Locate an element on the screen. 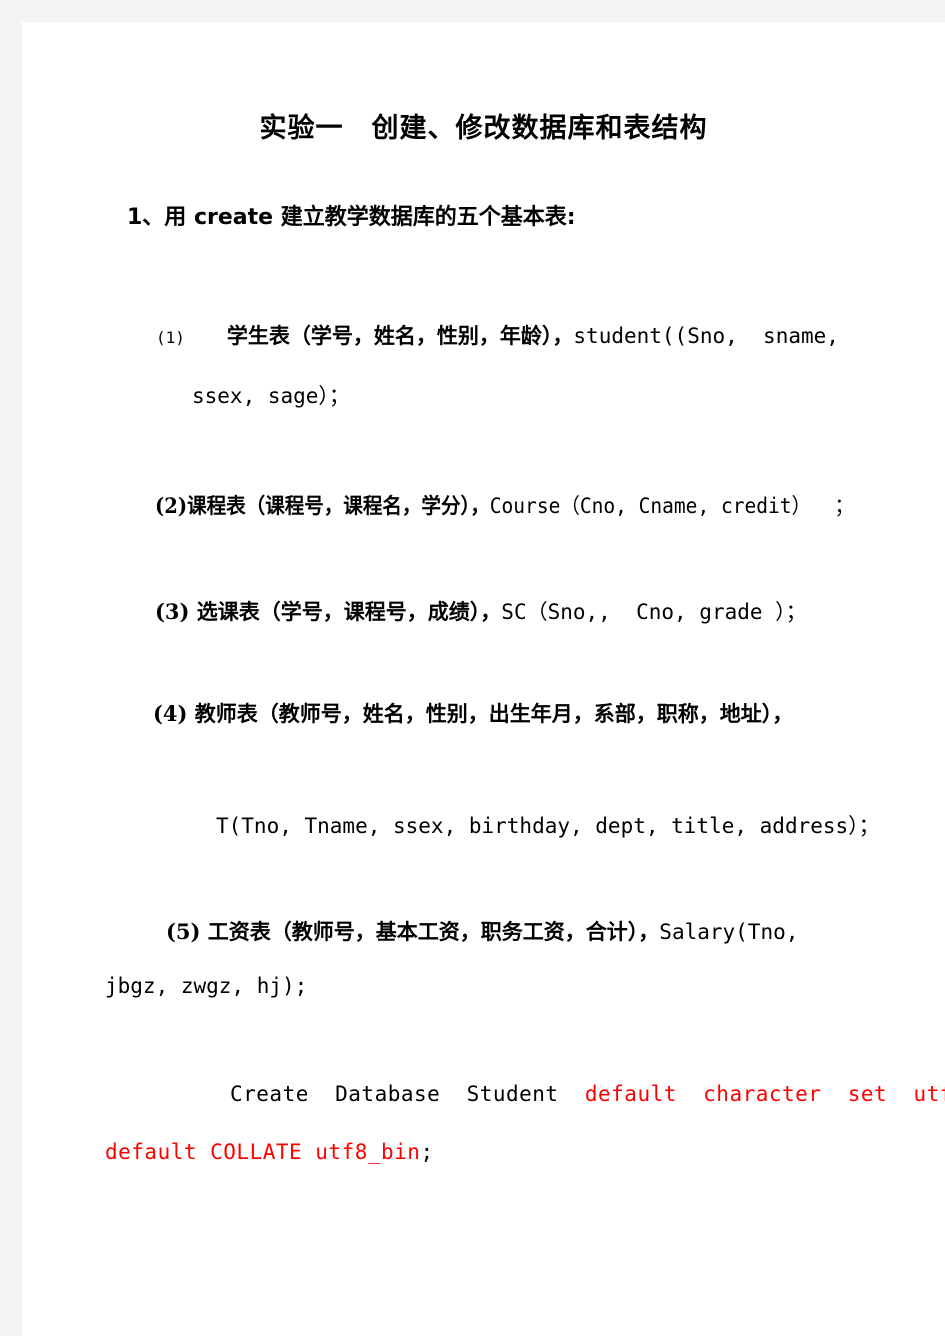 The image size is (945, 1336). list-item-text-cn: 工资表（教师号，基本工资，职务工资，合计）， is located at coordinates (430, 931).